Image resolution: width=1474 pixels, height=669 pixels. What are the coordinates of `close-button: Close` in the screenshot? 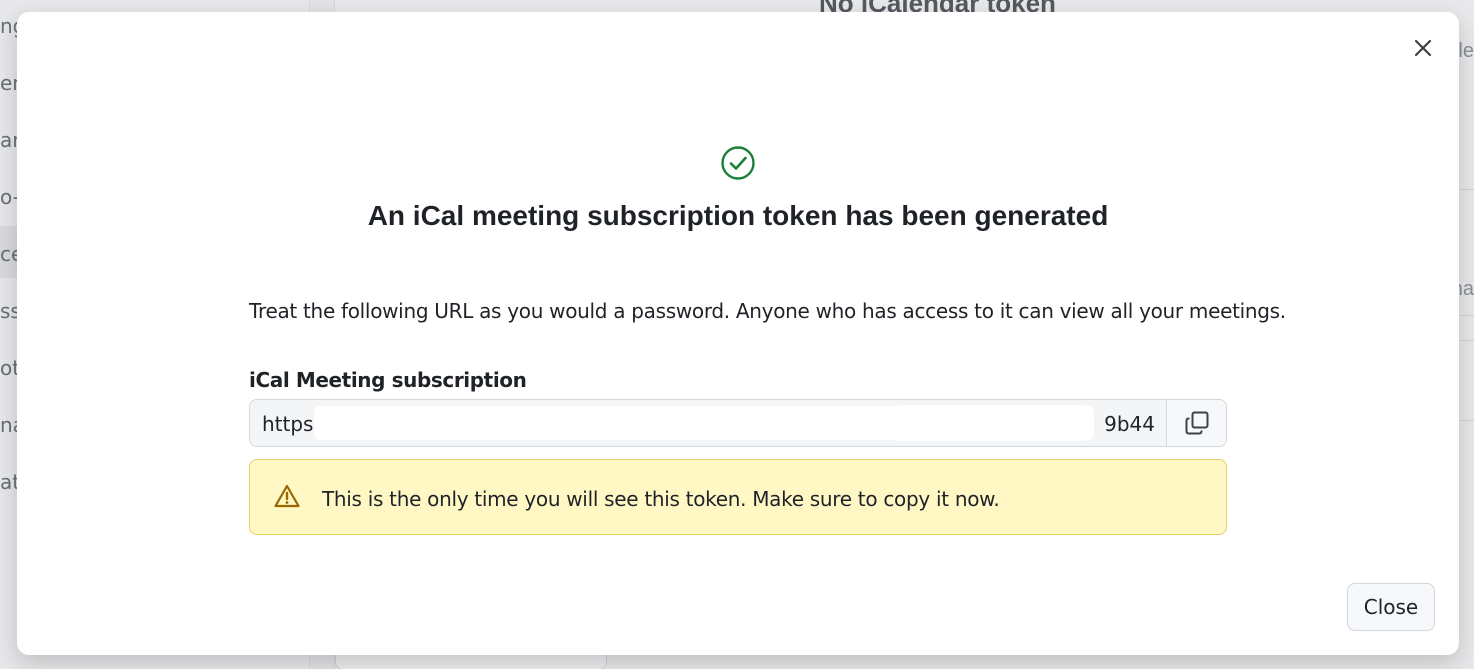 It's located at (1391, 607).